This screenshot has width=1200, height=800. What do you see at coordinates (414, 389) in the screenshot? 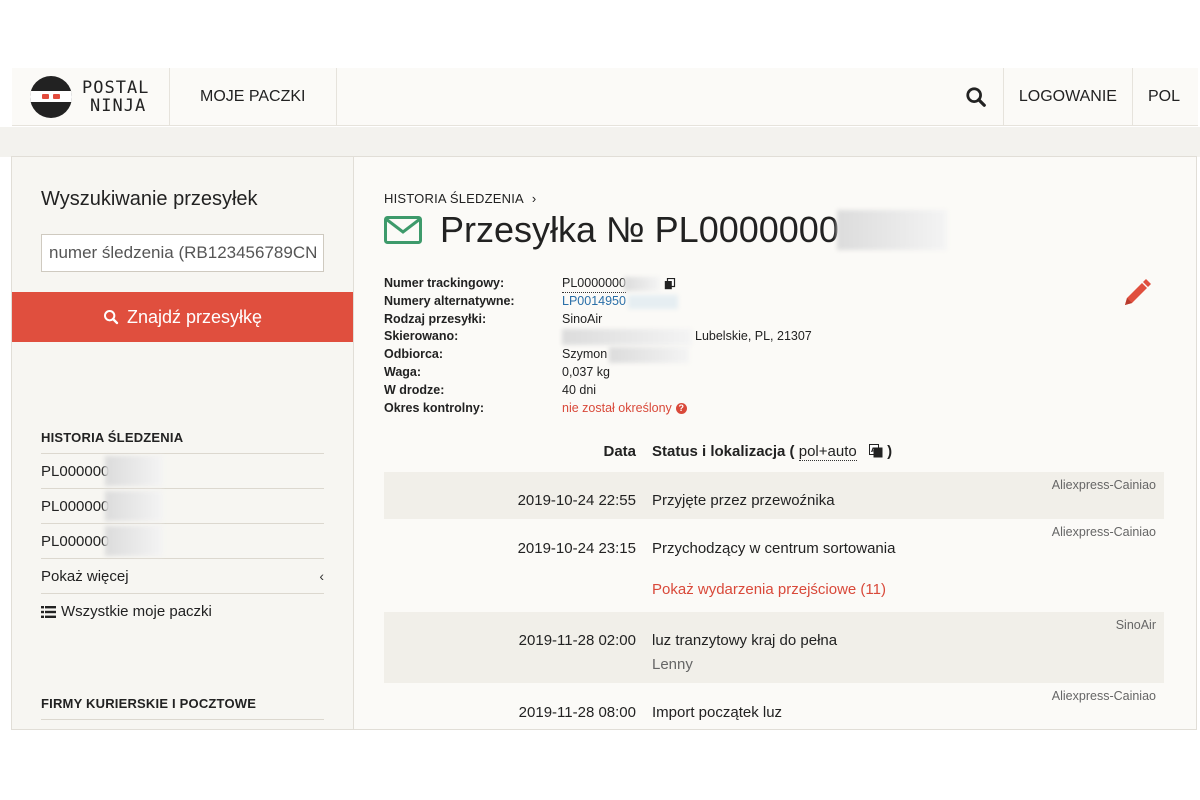
I see `in-transit-label: W drodze:` at bounding box center [414, 389].